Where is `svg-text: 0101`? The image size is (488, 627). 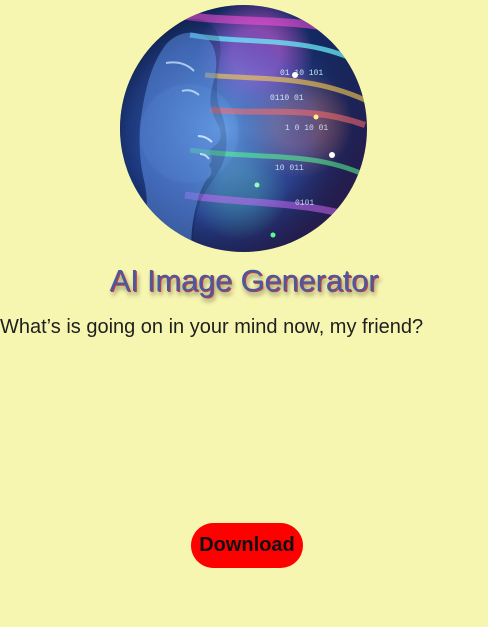
svg-text: 0101 is located at coordinates (304, 203).